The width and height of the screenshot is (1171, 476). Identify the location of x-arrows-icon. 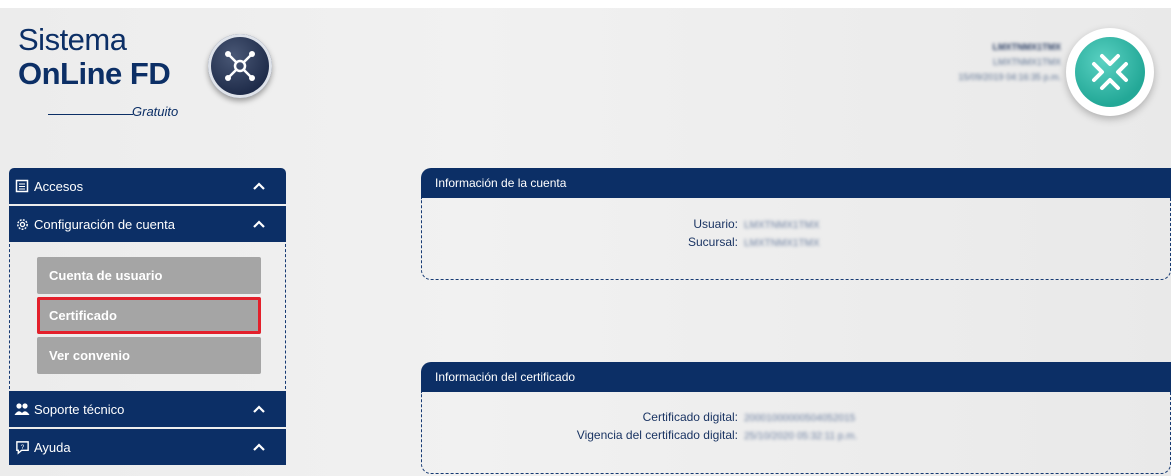
(1110, 72).